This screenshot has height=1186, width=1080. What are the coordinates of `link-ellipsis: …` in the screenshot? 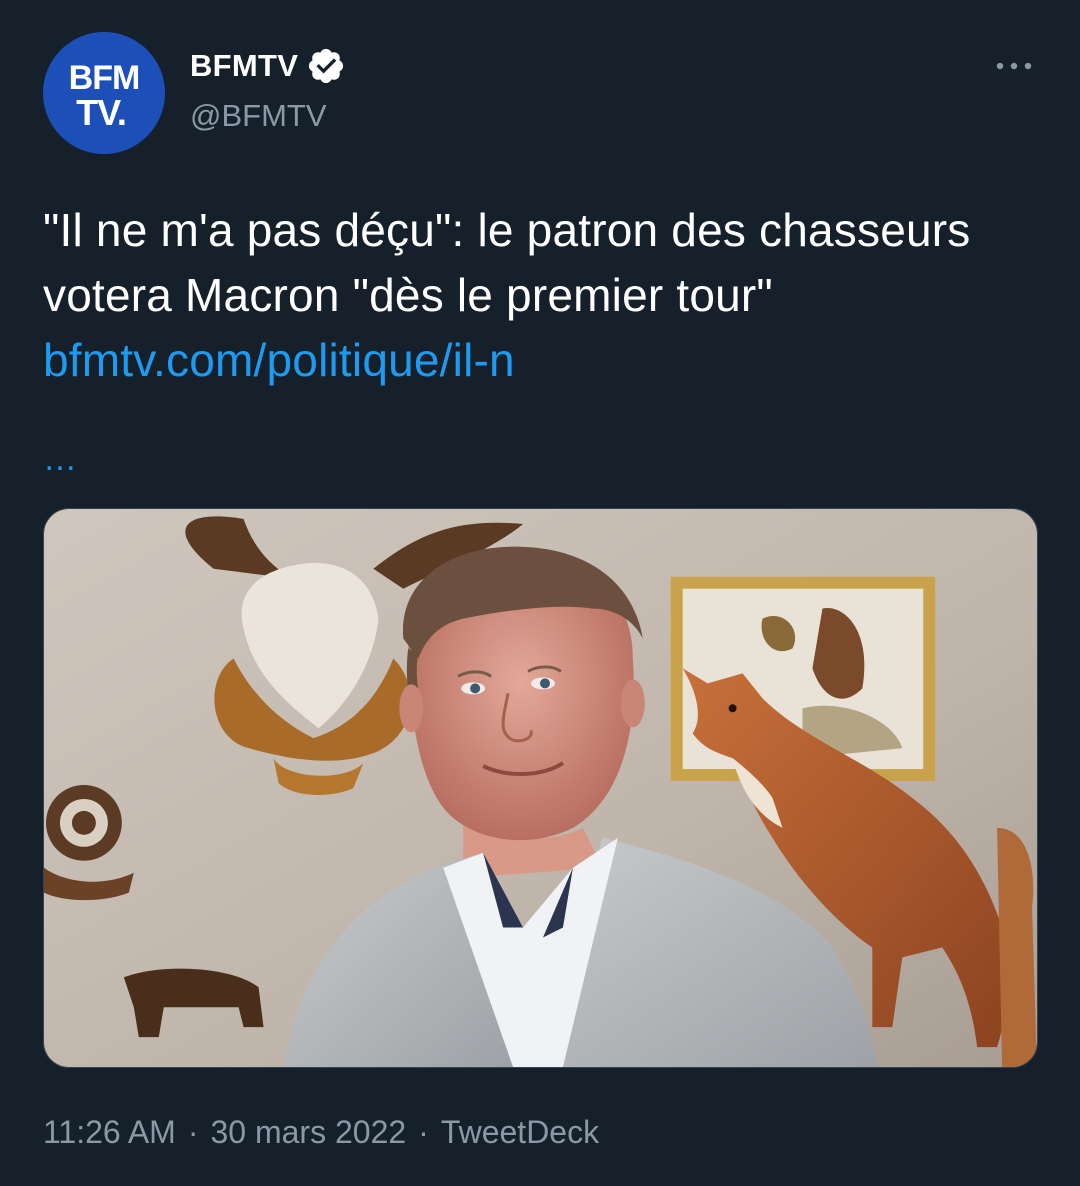 It's located at (61, 459).